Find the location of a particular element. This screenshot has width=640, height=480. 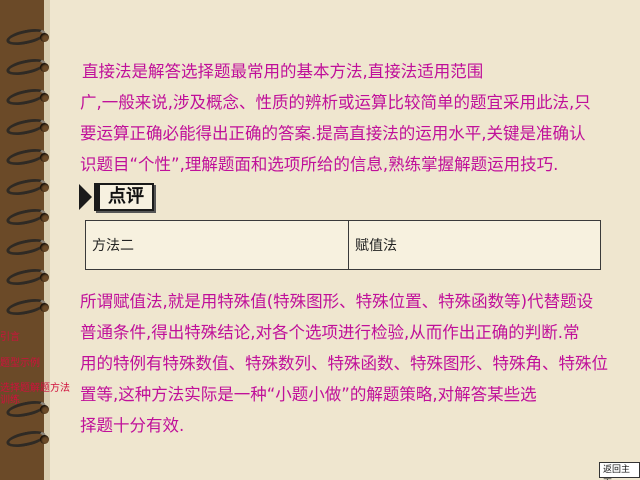

text-line: 广,一般来说,涉及概念、性质的辨析或运算比较简单的题宜采用此法,只 is located at coordinates (335, 102).